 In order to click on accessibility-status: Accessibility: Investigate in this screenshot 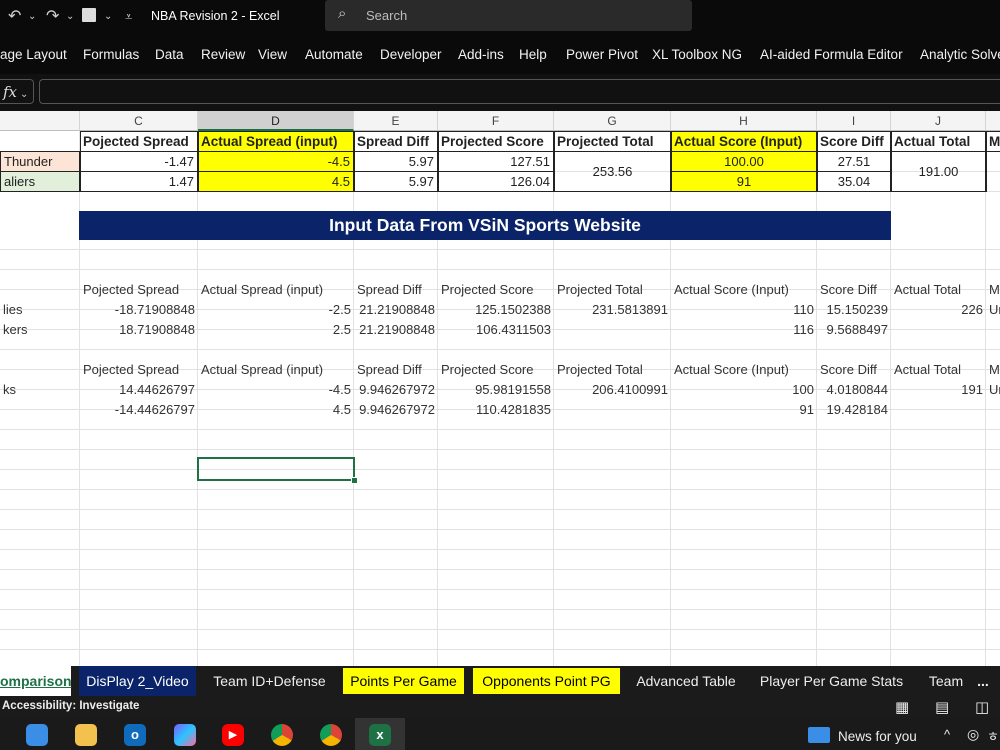, I will do `click(70, 706)`.